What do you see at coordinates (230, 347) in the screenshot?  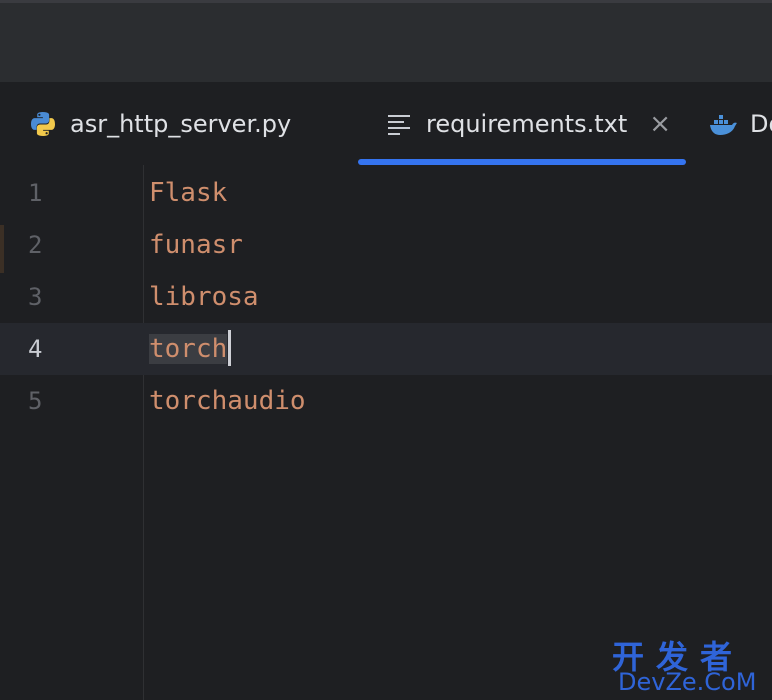 I see `text-caret` at bounding box center [230, 347].